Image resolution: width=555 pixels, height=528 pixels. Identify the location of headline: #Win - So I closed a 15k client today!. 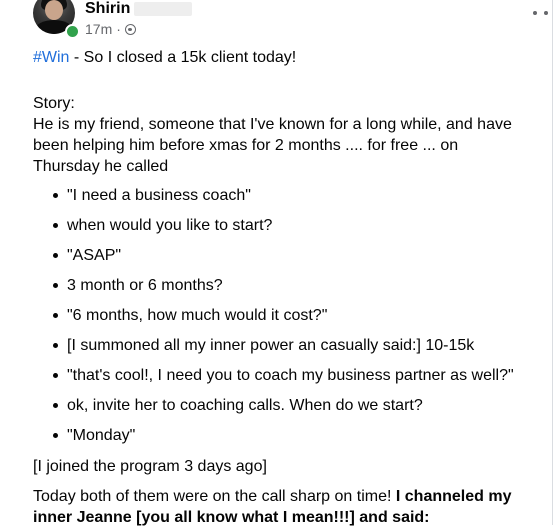
(164, 57).